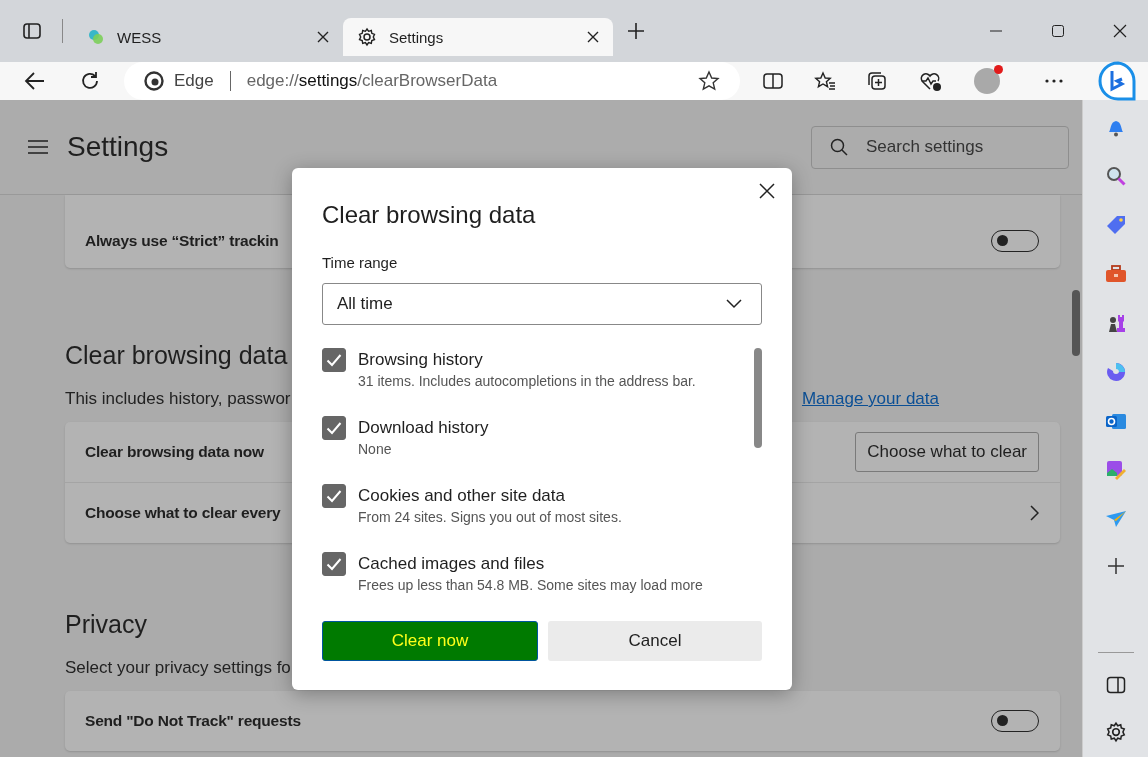 This screenshot has width=1148, height=757. I want to click on chevron-right-icon, so click(1034, 513).